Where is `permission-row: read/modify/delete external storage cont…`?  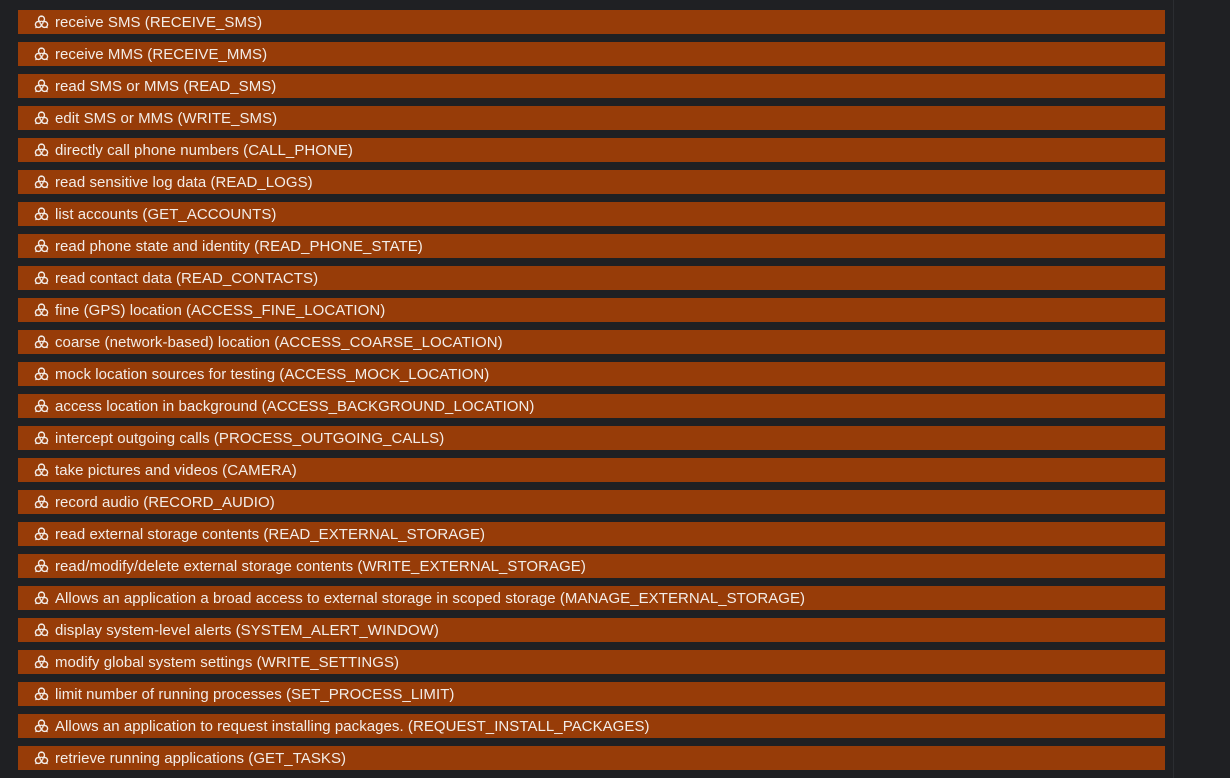
permission-row: read/modify/delete external storage cont… is located at coordinates (591, 566).